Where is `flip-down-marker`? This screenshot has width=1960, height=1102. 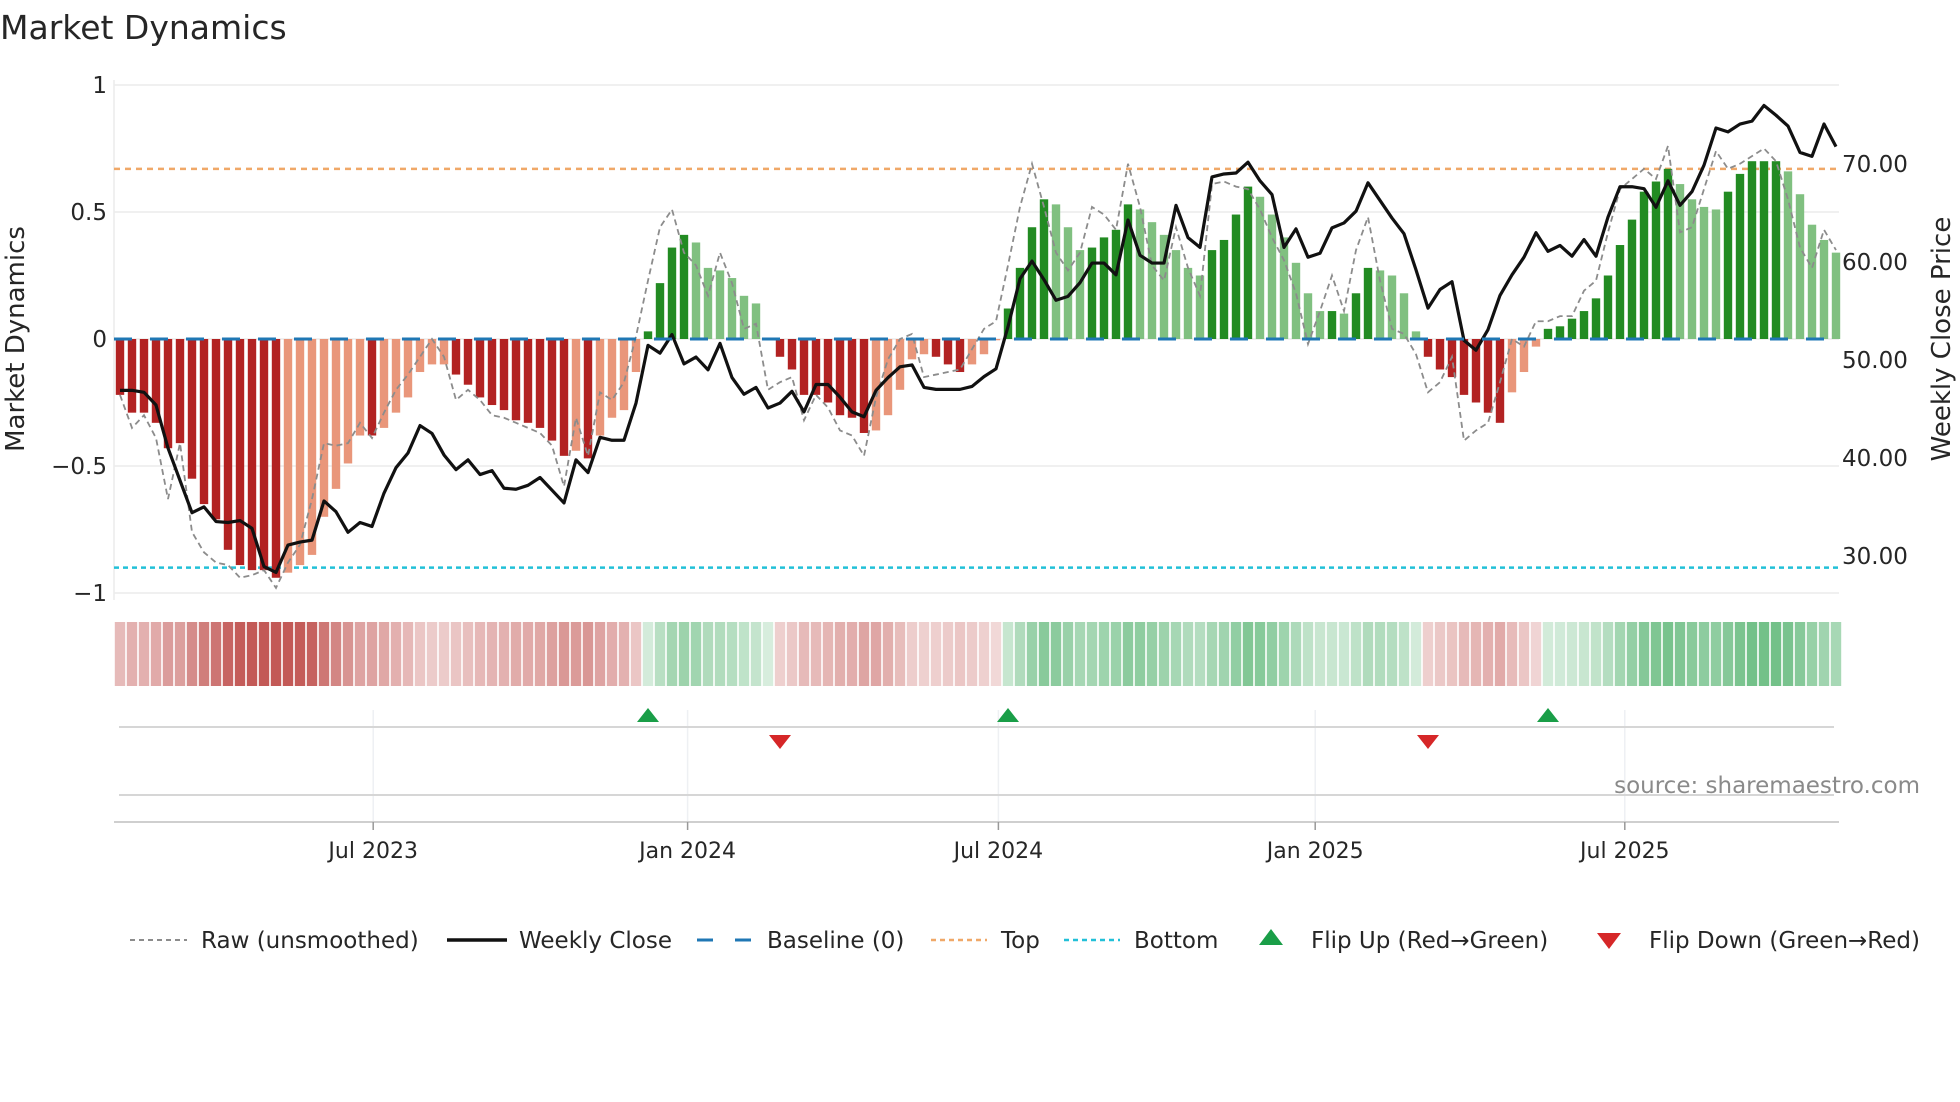
flip-down-marker is located at coordinates (1428, 742).